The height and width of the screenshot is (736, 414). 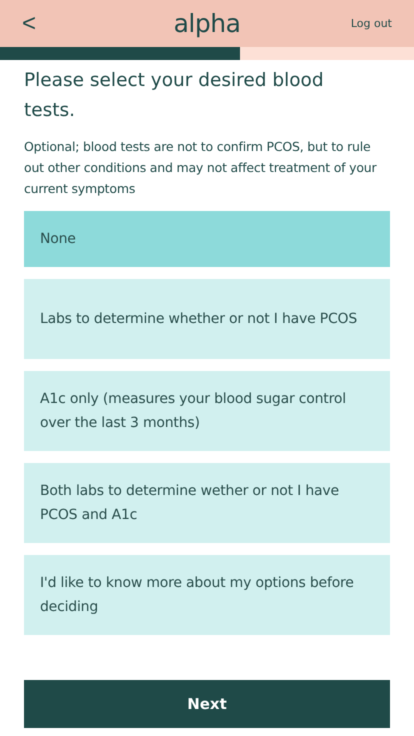 What do you see at coordinates (207, 595) in the screenshot?
I see `answer-option: I'd like to know more about my options before deciding` at bounding box center [207, 595].